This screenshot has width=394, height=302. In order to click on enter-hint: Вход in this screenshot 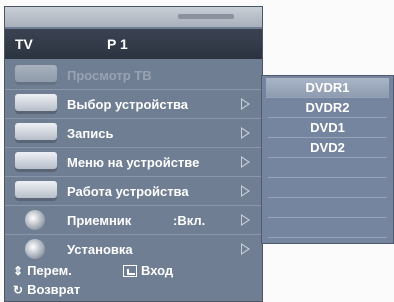, I will do `click(148, 270)`.